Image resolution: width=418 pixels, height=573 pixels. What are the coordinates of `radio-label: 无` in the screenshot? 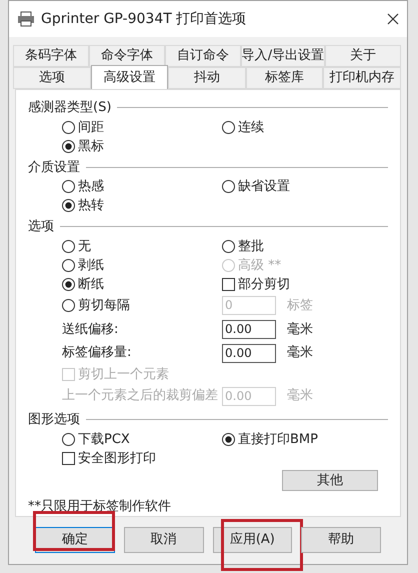 It's located at (84, 246).